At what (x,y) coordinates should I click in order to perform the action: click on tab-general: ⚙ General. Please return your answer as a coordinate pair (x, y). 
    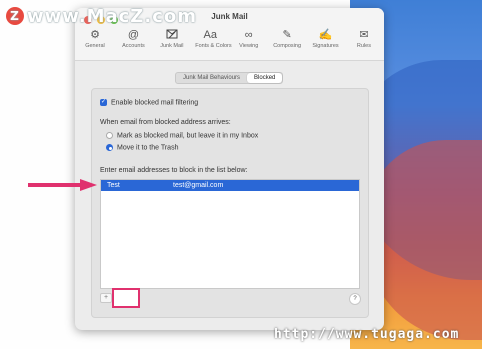
    Looking at the image, I should click on (95, 38).